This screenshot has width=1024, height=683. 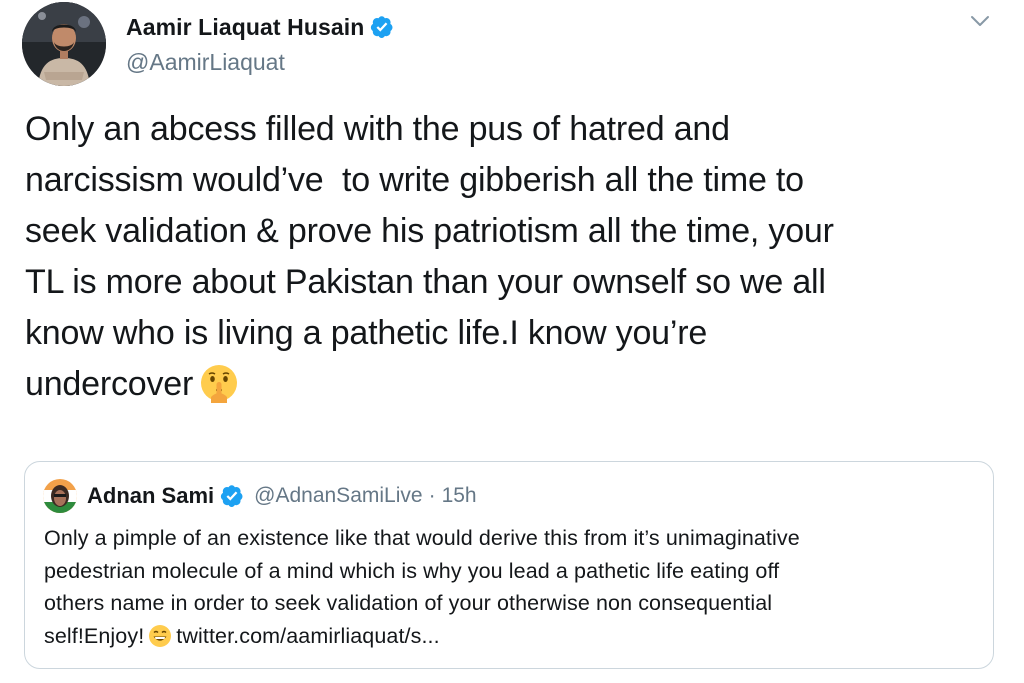 What do you see at coordinates (160, 635) in the screenshot?
I see `grinning-face-emoji` at bounding box center [160, 635].